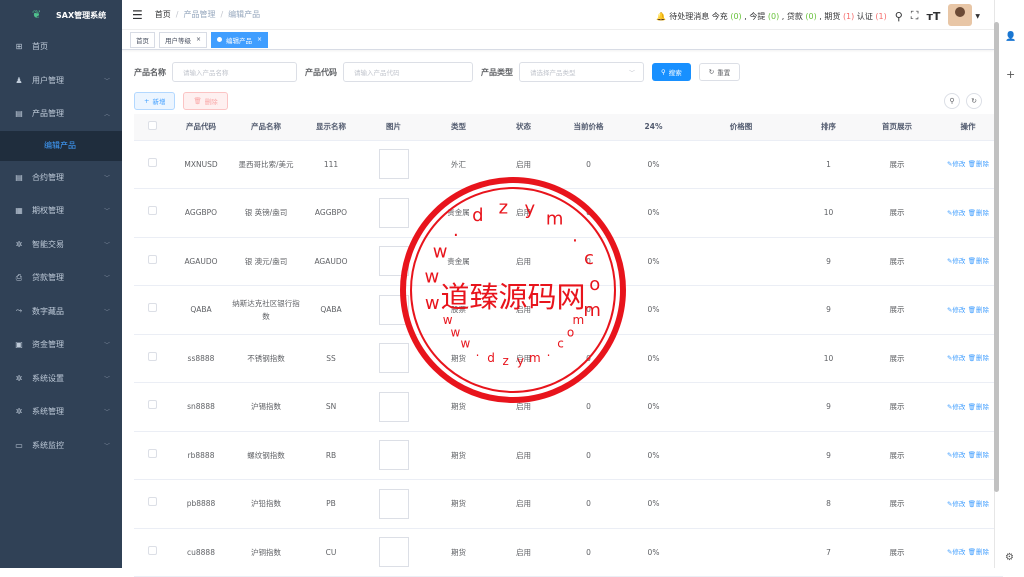  I want to click on sidebar-item: ▭ 系统监控 ﹀, so click(61, 446).